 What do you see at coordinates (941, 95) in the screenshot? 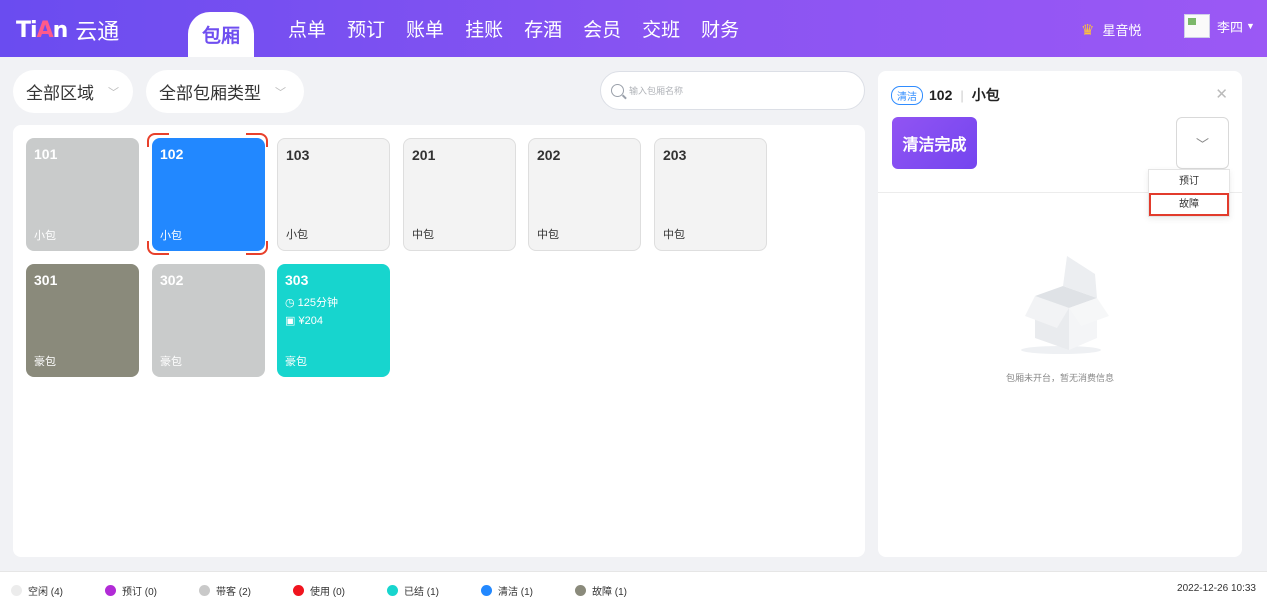
I see `detail-room-number: 102` at bounding box center [941, 95].